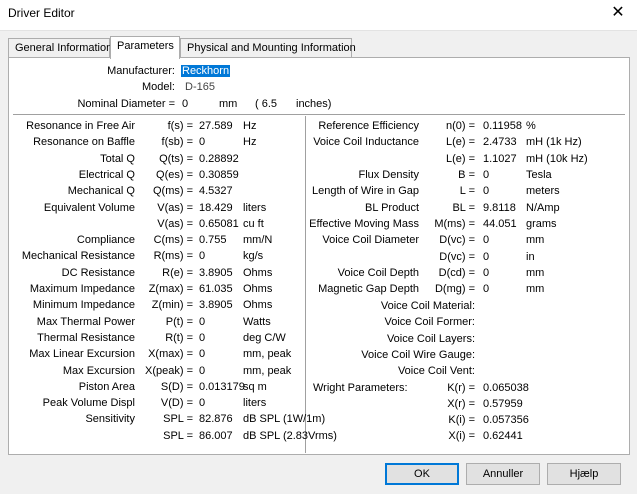  Describe the element at coordinates (422, 474) in the screenshot. I see `ok-button: OK` at that location.